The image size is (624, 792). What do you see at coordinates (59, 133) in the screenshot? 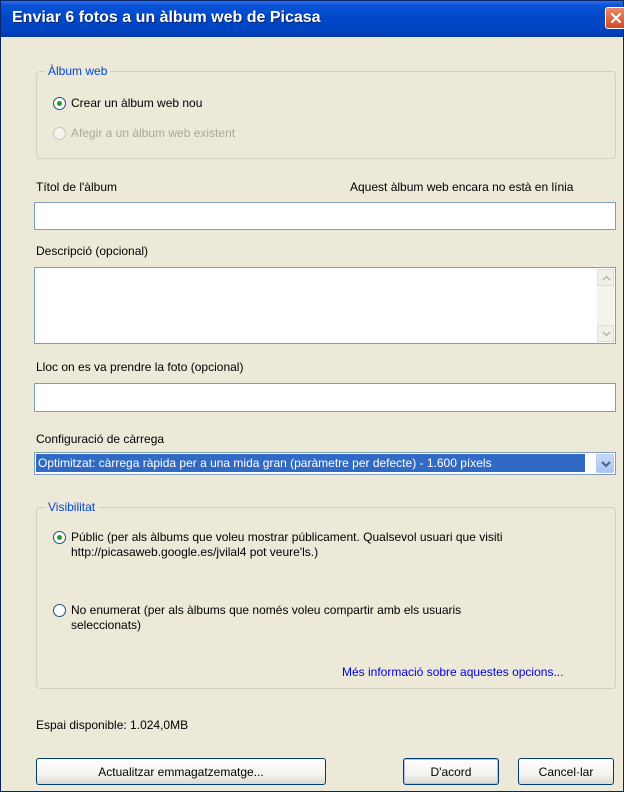
I see `radio-add-existing-button` at bounding box center [59, 133].